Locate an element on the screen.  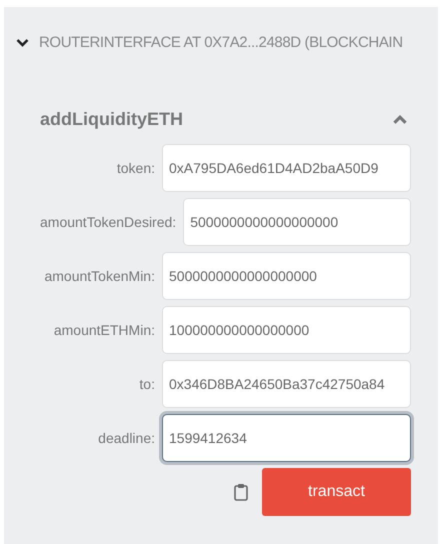
function-name: addLiquidityETH is located at coordinates (111, 119).